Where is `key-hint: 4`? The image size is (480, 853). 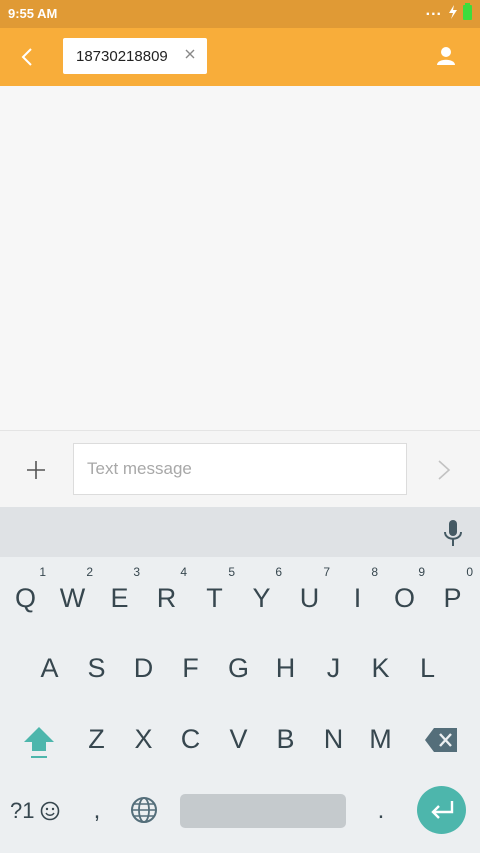 key-hint: 4 is located at coordinates (183, 572).